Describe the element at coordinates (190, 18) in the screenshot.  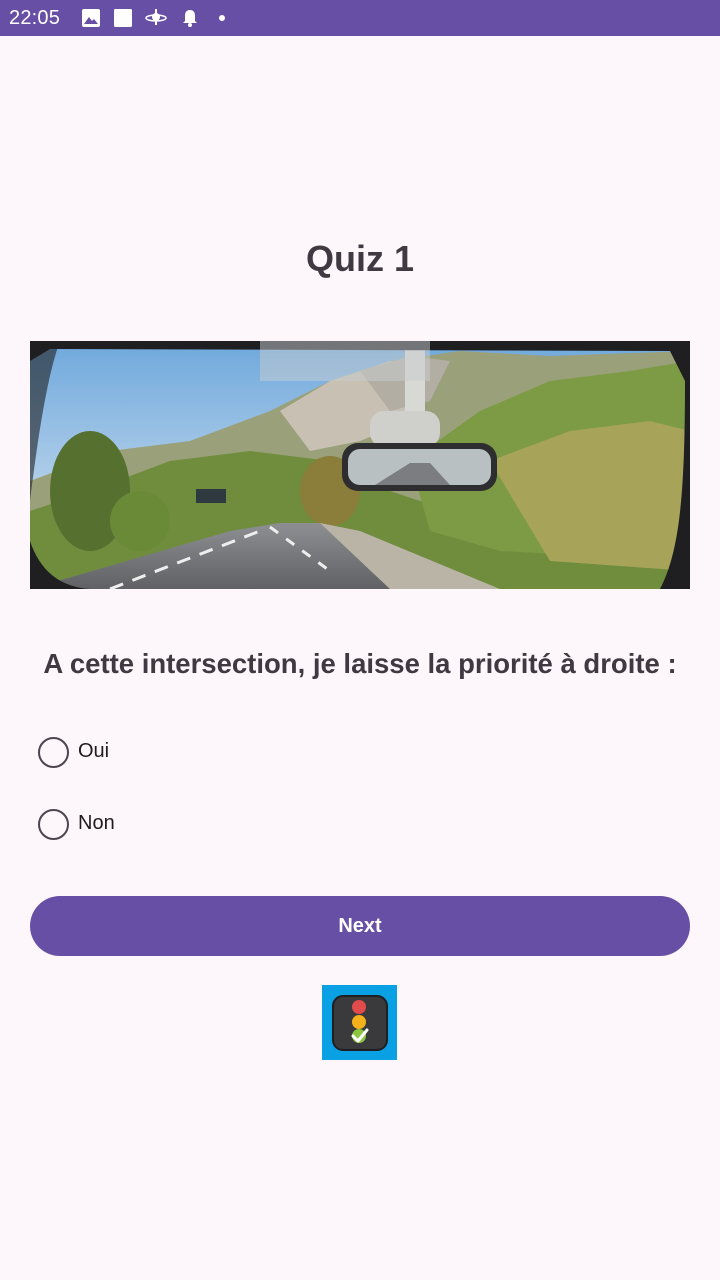
I see `bell-icon` at that location.